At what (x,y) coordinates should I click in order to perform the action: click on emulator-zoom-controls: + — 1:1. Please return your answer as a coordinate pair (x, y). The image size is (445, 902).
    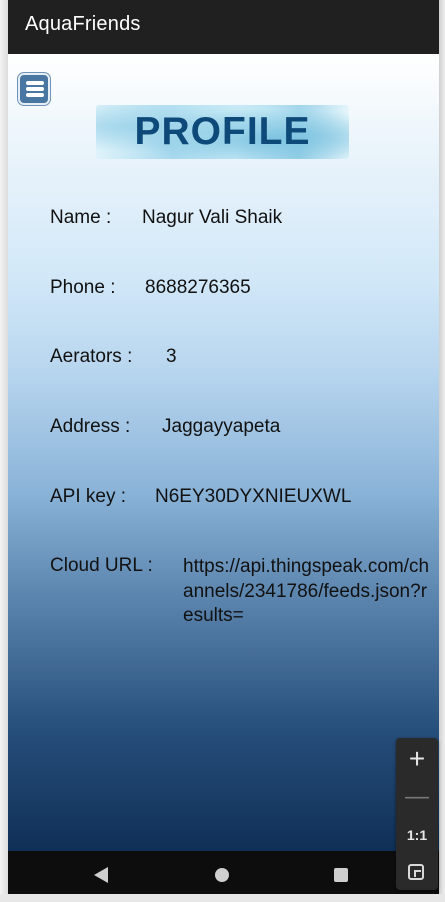
    Looking at the image, I should click on (417, 814).